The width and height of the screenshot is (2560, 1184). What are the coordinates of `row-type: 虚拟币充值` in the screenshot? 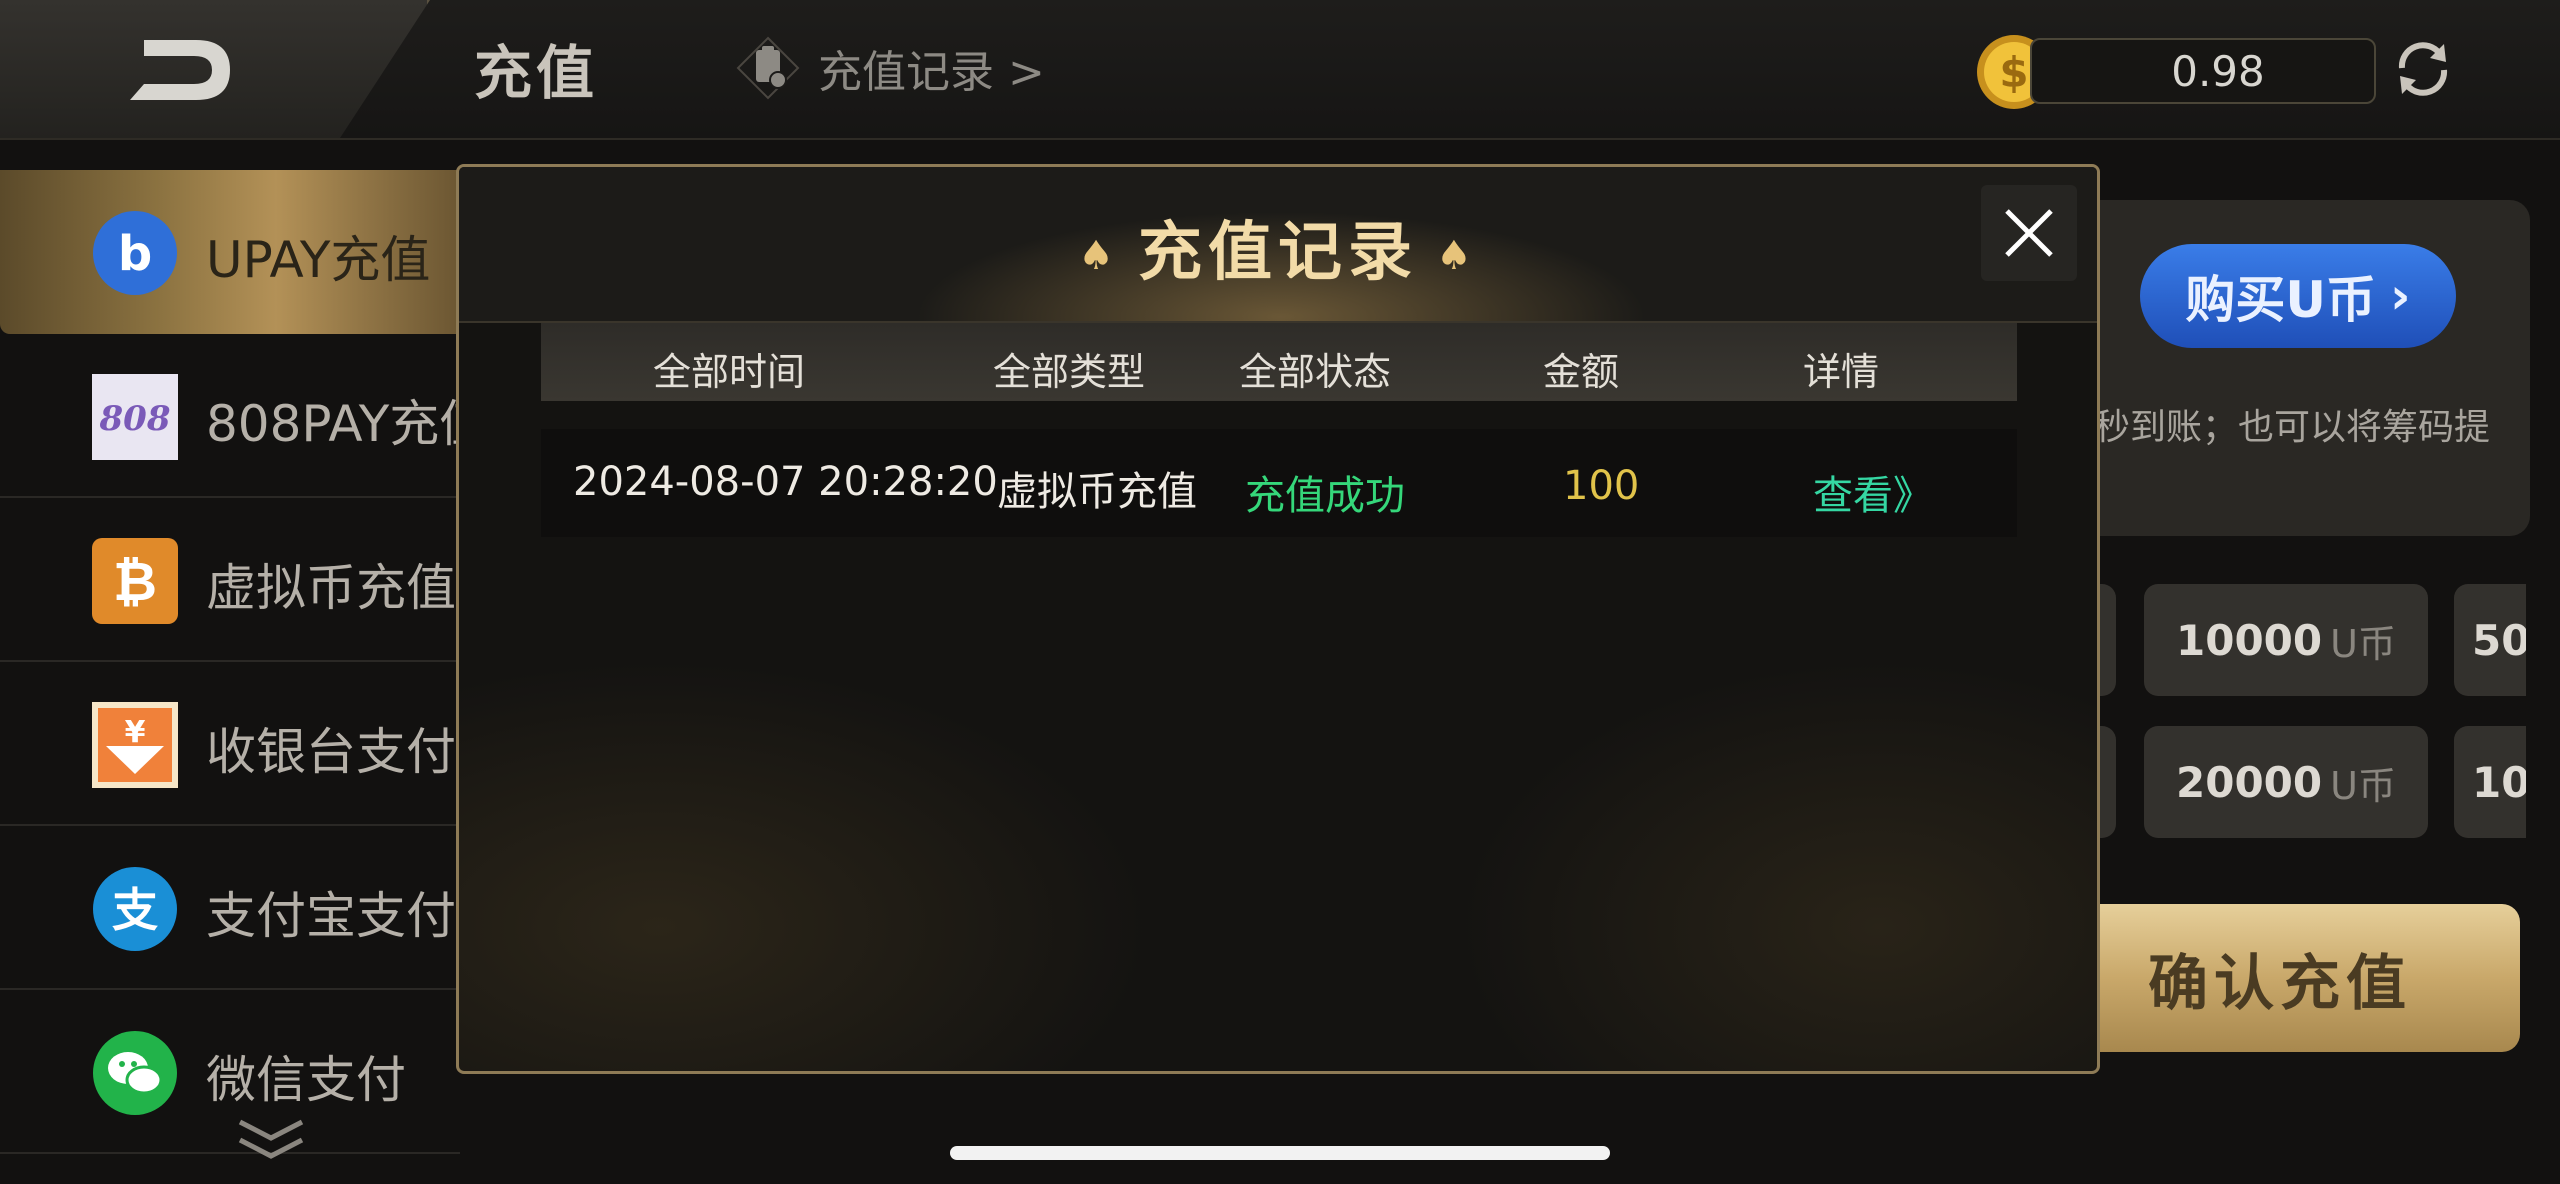 It's located at (1097, 492).